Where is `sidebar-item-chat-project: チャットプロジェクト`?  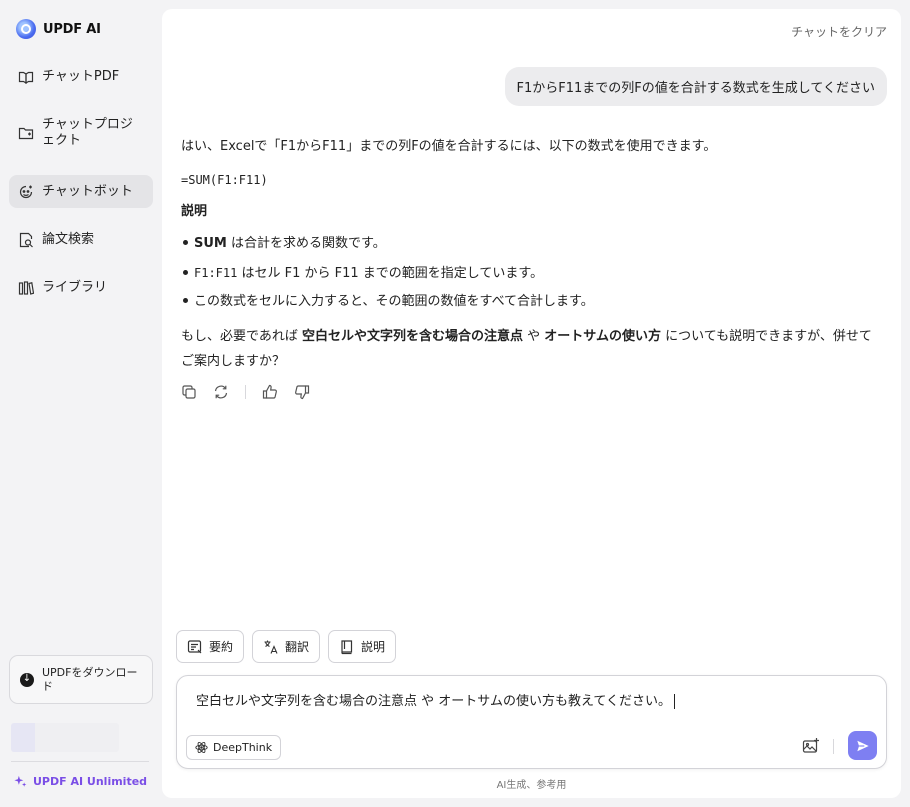 sidebar-item-chat-project: チャットプロジェクト is located at coordinates (81, 133).